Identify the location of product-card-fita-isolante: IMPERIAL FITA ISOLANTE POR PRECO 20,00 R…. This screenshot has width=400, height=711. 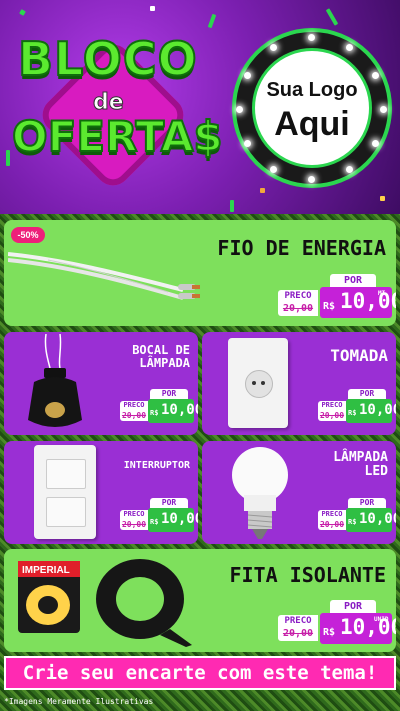
(200, 600).